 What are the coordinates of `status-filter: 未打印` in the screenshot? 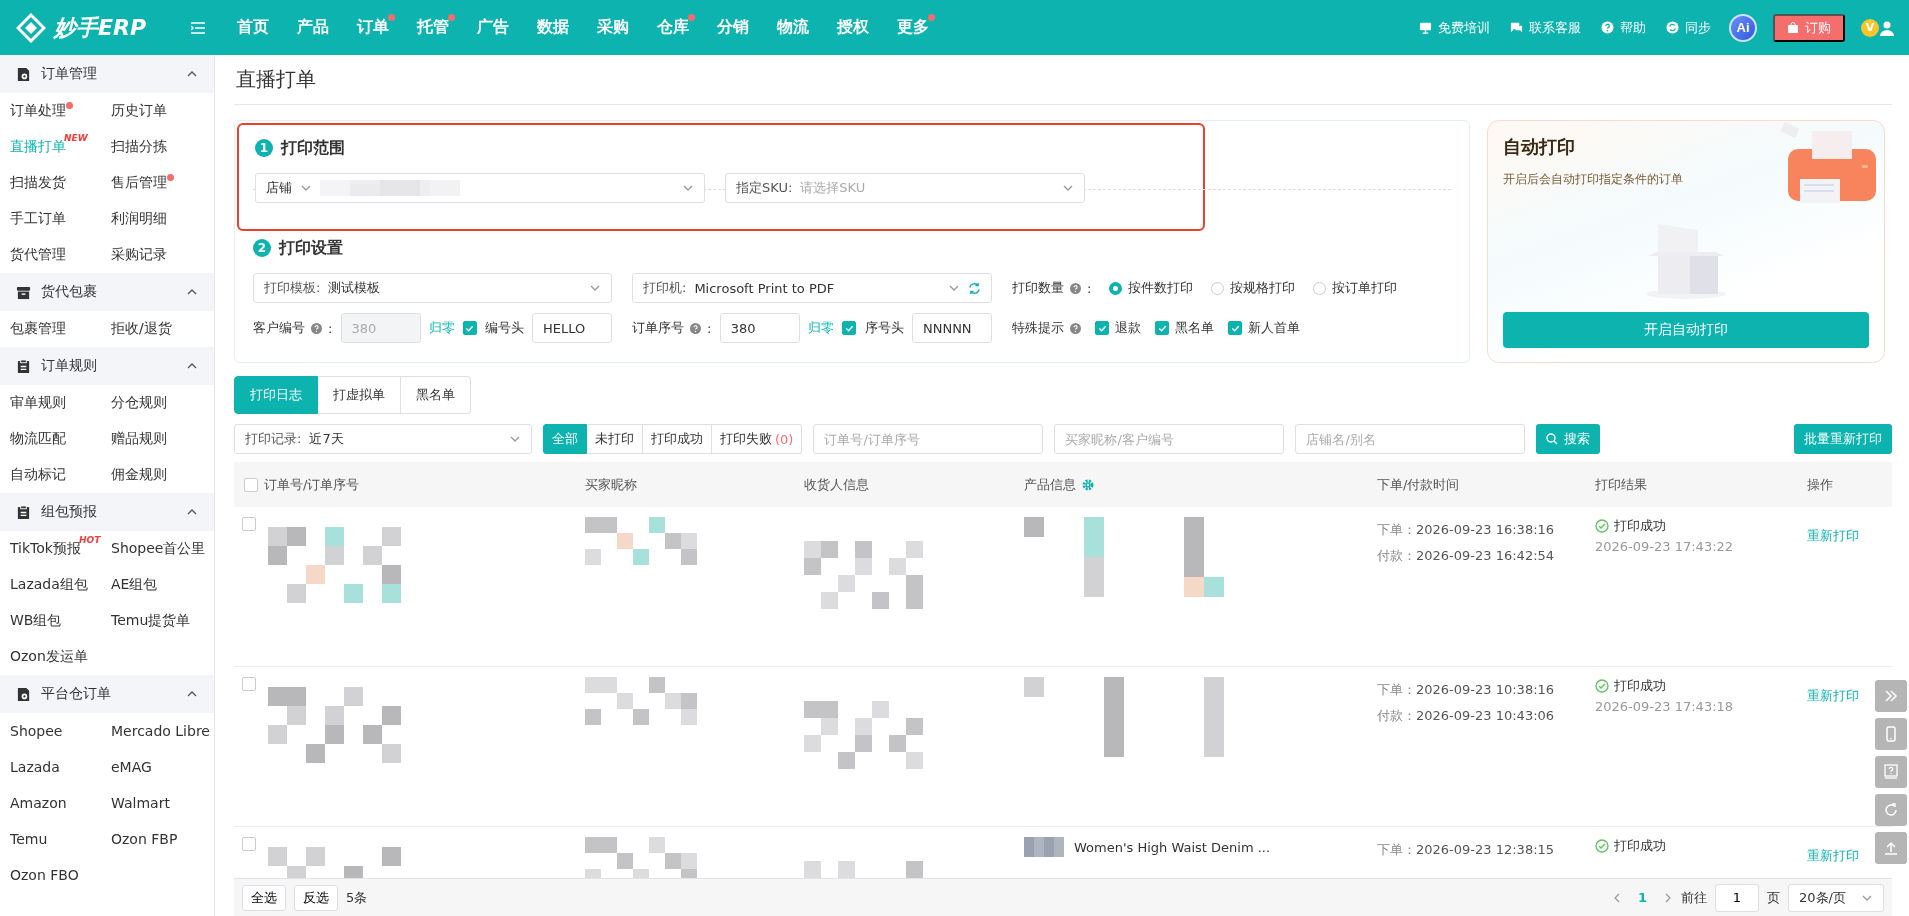 It's located at (615, 439).